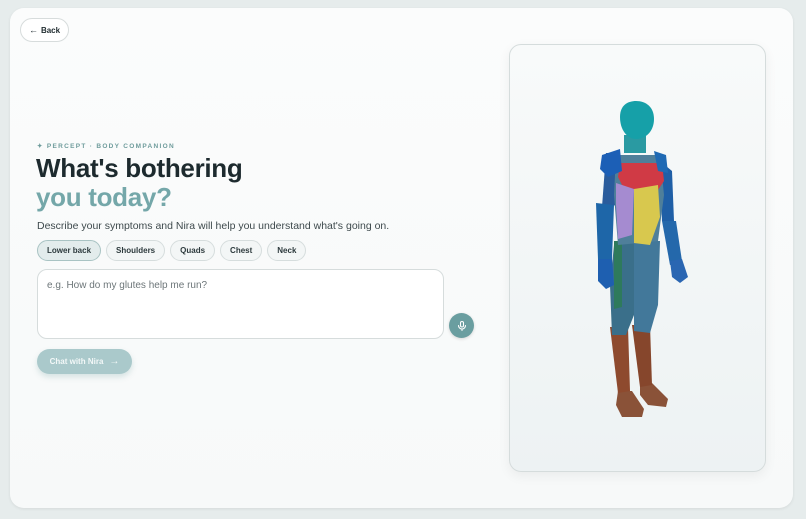 This screenshot has width=806, height=519. I want to click on chip-neck: Neck, so click(287, 250).